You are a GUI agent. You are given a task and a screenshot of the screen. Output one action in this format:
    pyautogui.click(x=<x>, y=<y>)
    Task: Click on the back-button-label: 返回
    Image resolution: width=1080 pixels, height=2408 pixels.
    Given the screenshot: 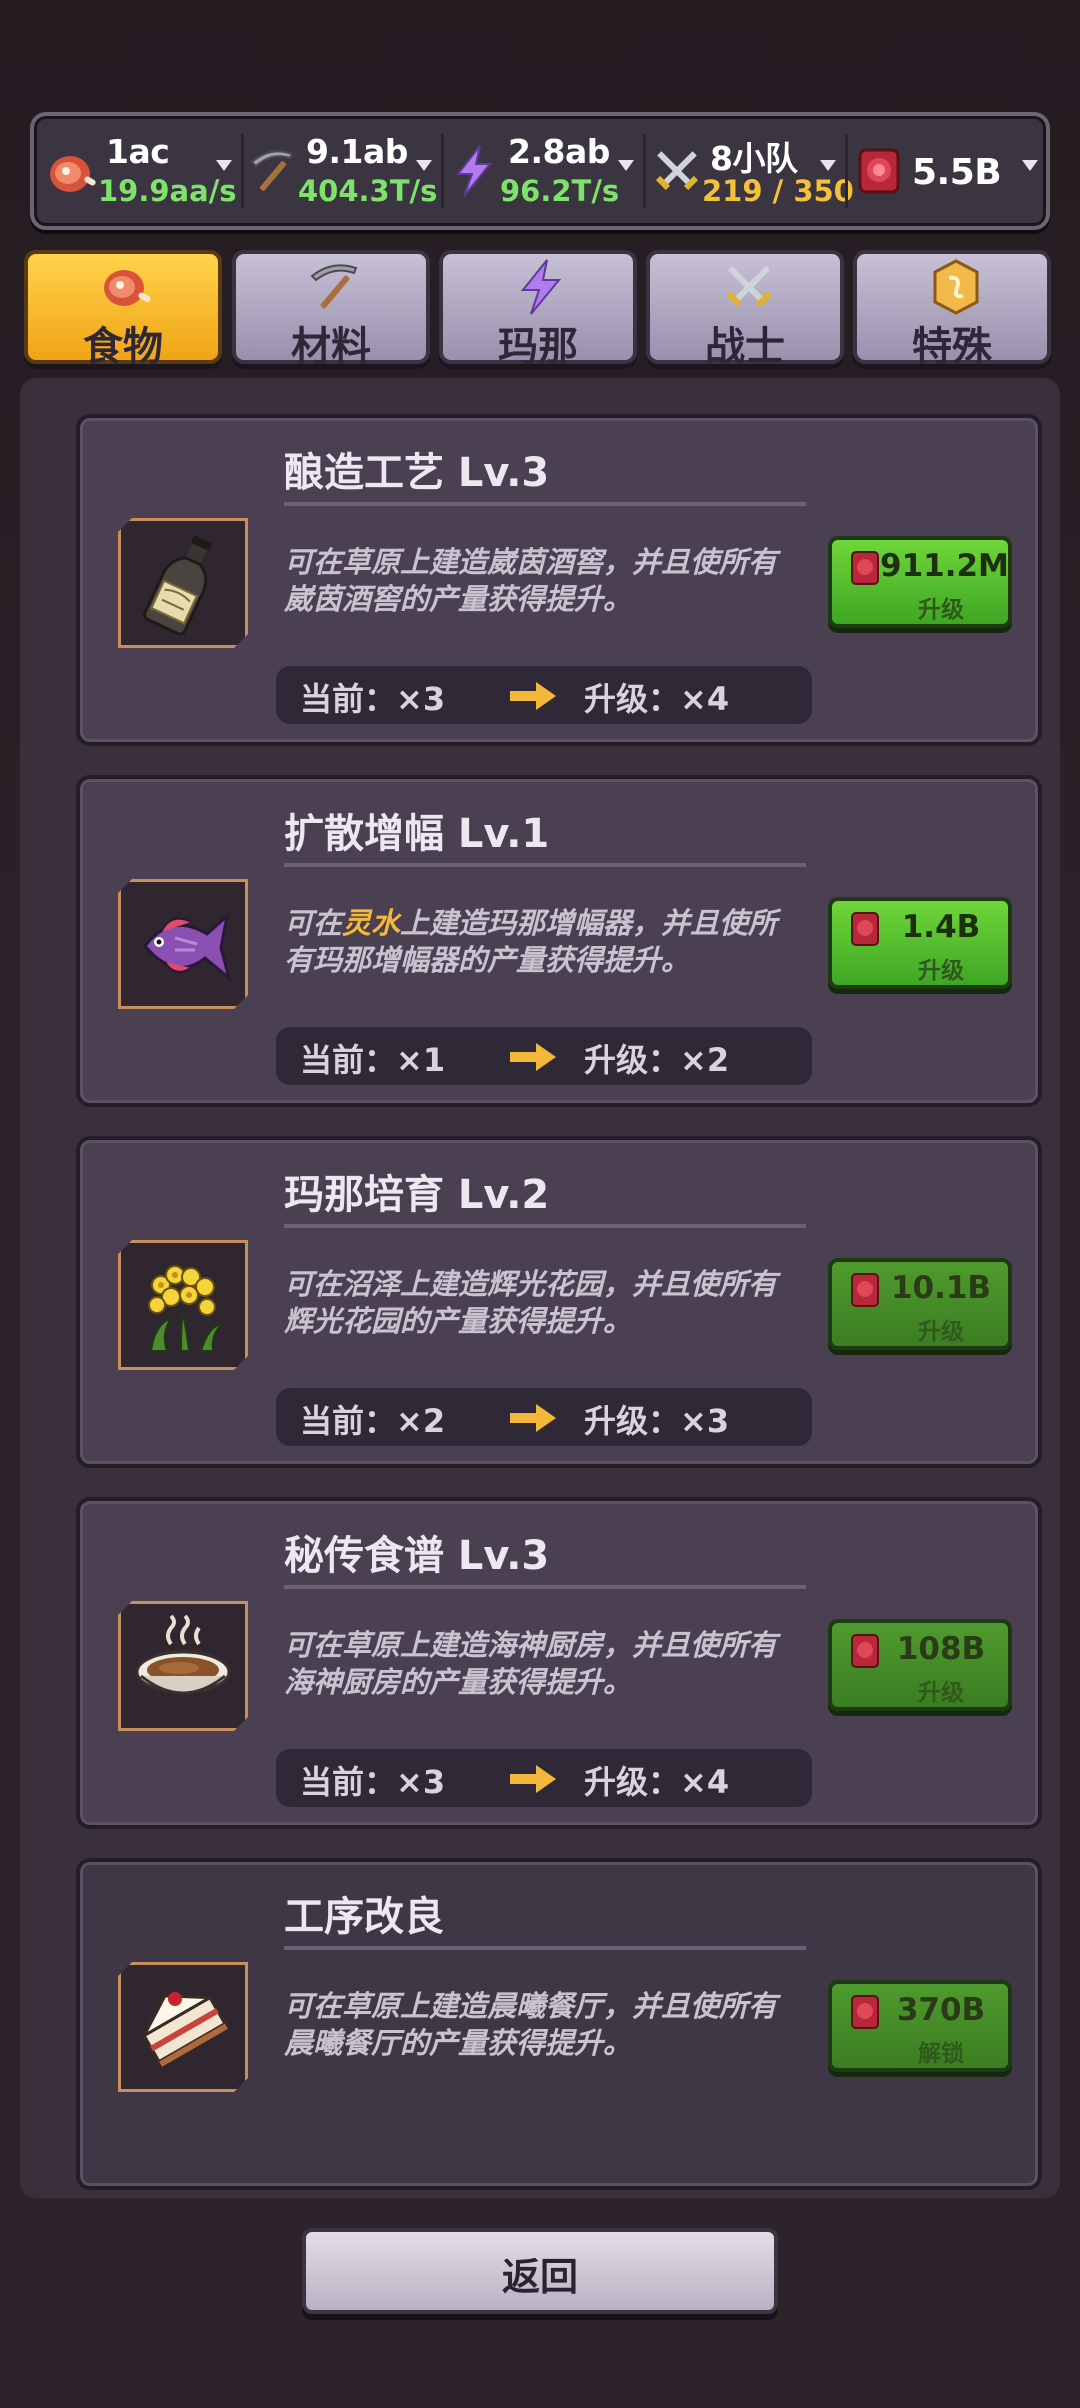 What is the action you would take?
    pyautogui.click(x=539, y=2277)
    